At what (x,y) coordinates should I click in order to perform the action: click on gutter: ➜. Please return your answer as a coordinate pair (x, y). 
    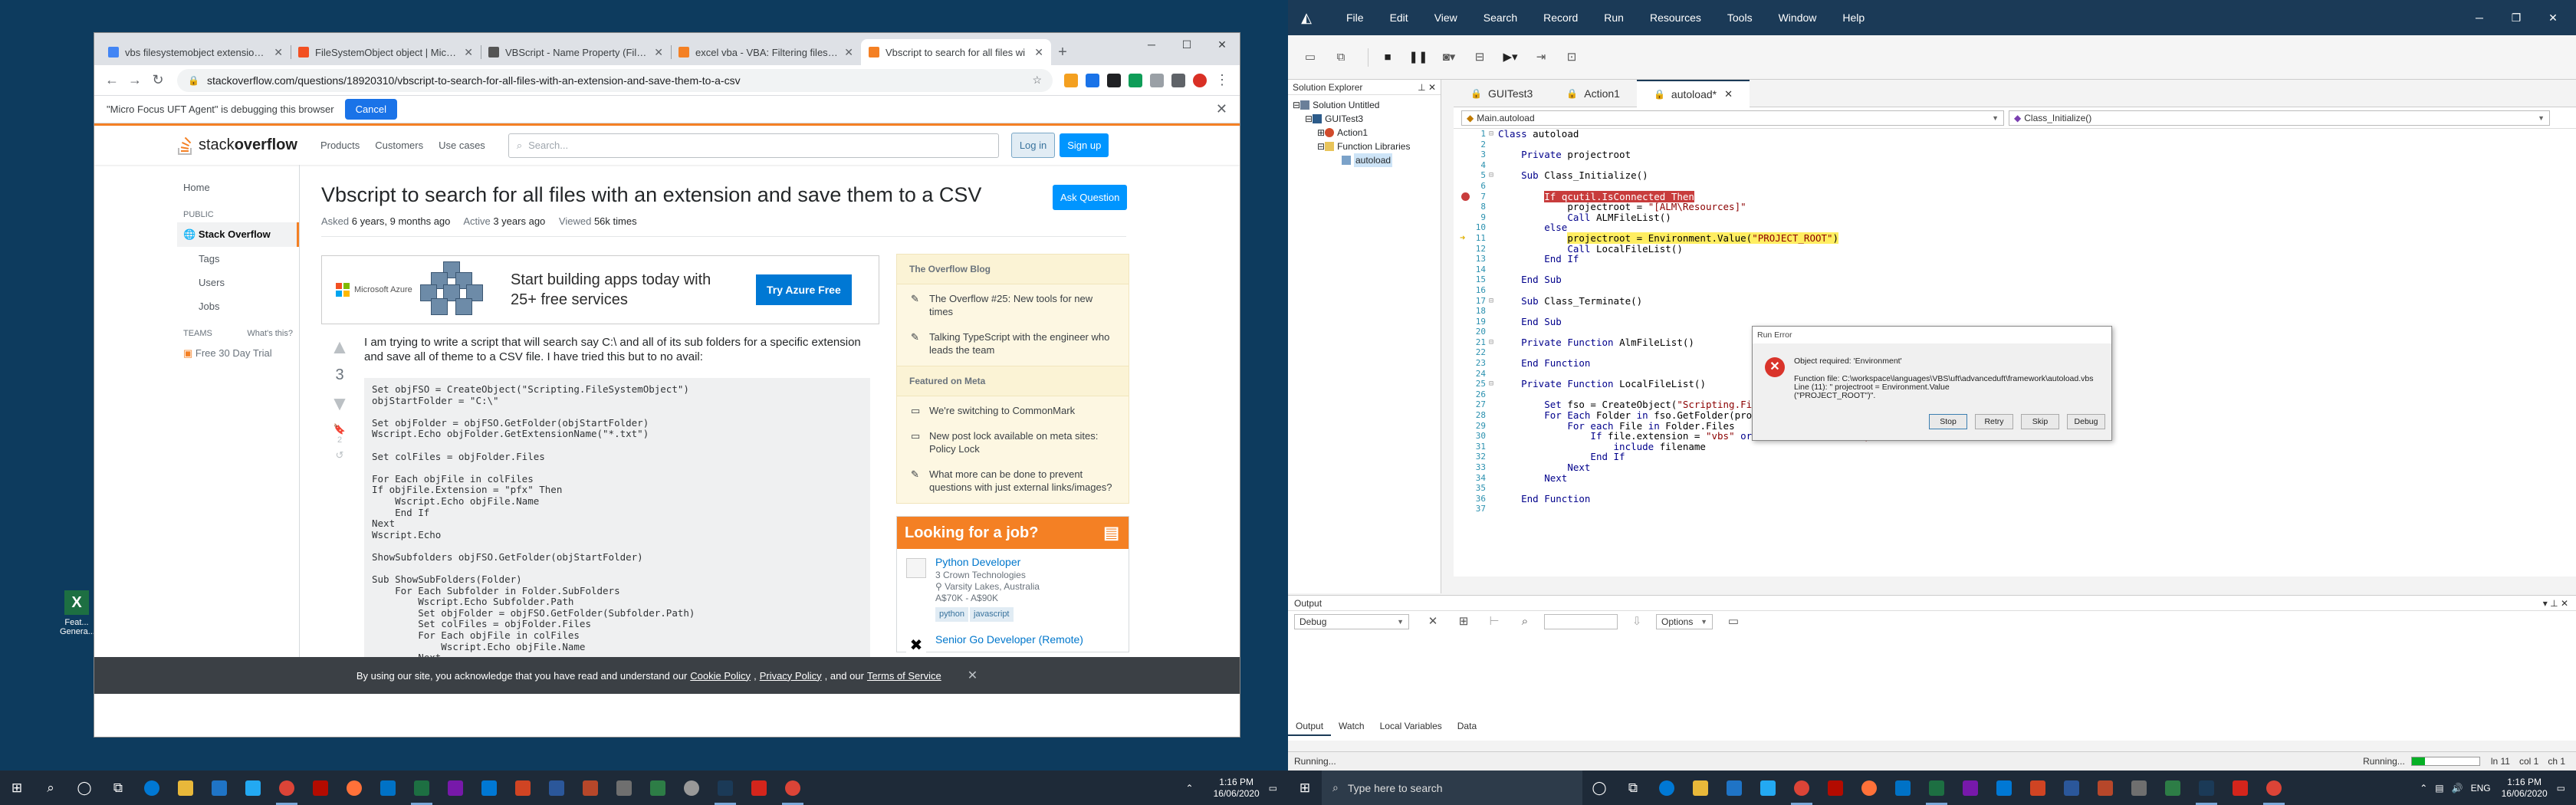
    Looking at the image, I should click on (1464, 238).